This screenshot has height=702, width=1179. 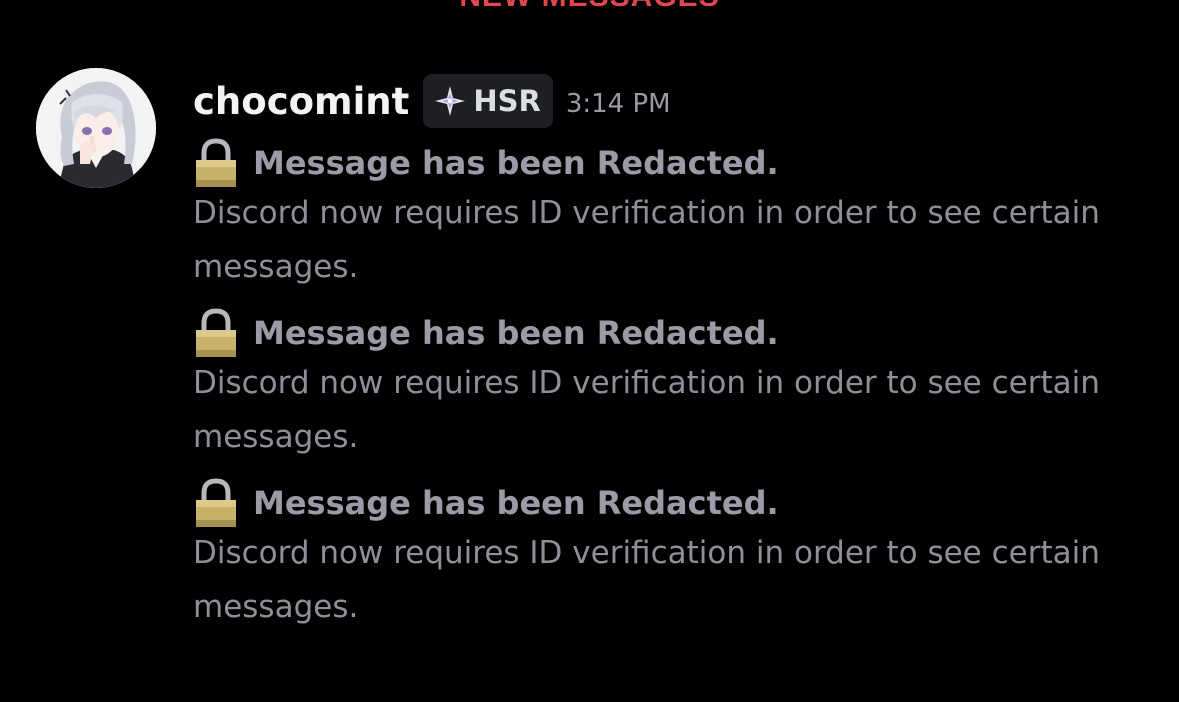 I want to click on sparkle-icon, so click(x=450, y=101).